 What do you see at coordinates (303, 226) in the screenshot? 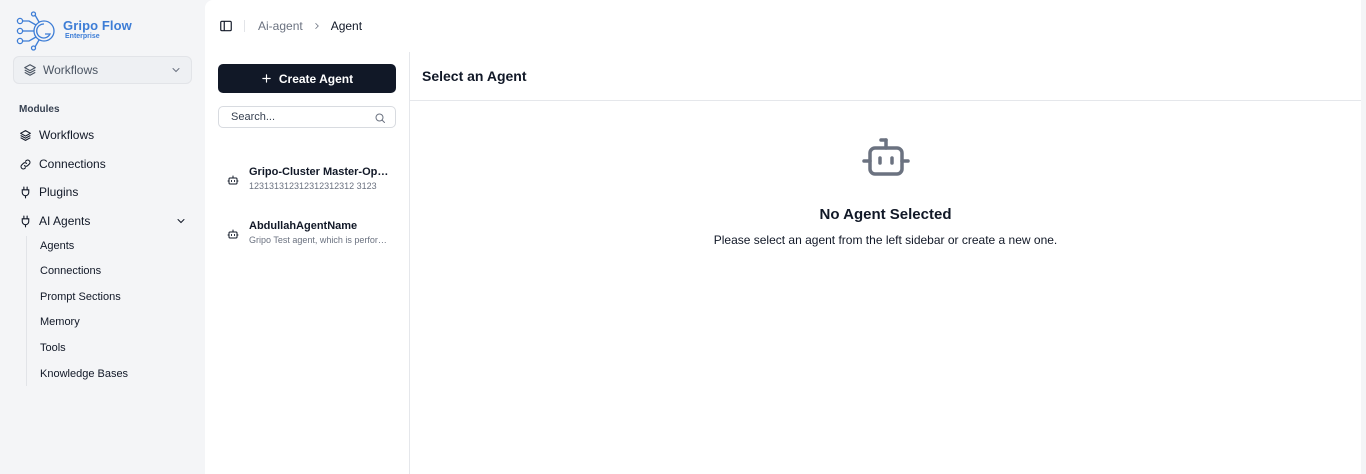
I see `agent-name: AbdullahAgentName` at bounding box center [303, 226].